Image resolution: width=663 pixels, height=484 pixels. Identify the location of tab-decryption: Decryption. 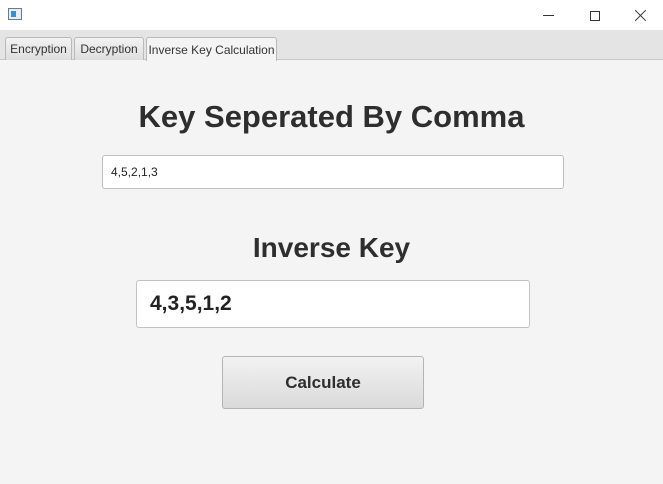
(109, 48).